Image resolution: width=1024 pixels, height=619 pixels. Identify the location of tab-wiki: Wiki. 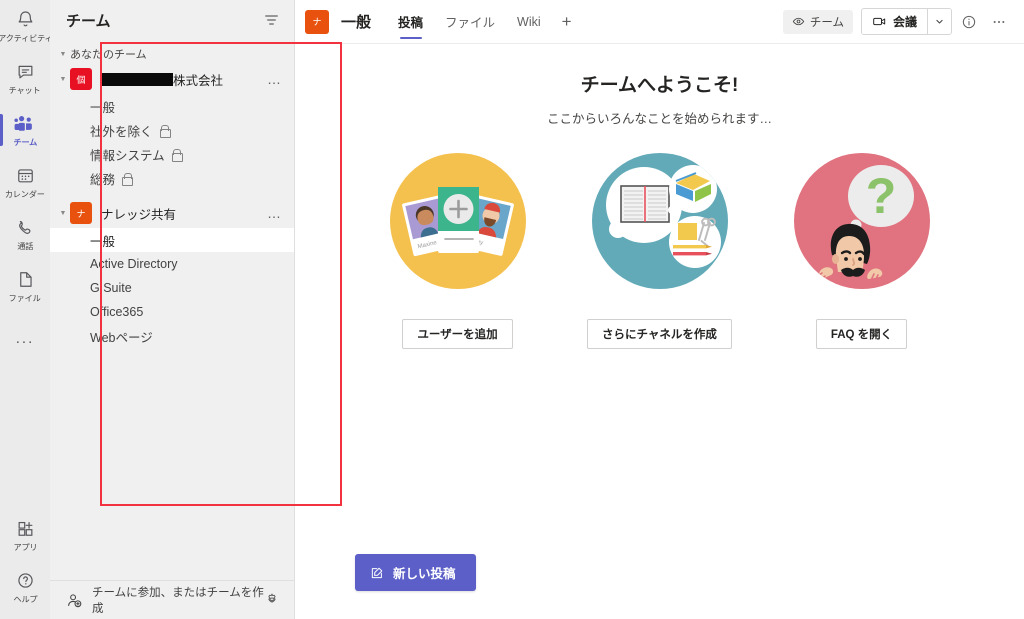
(529, 22).